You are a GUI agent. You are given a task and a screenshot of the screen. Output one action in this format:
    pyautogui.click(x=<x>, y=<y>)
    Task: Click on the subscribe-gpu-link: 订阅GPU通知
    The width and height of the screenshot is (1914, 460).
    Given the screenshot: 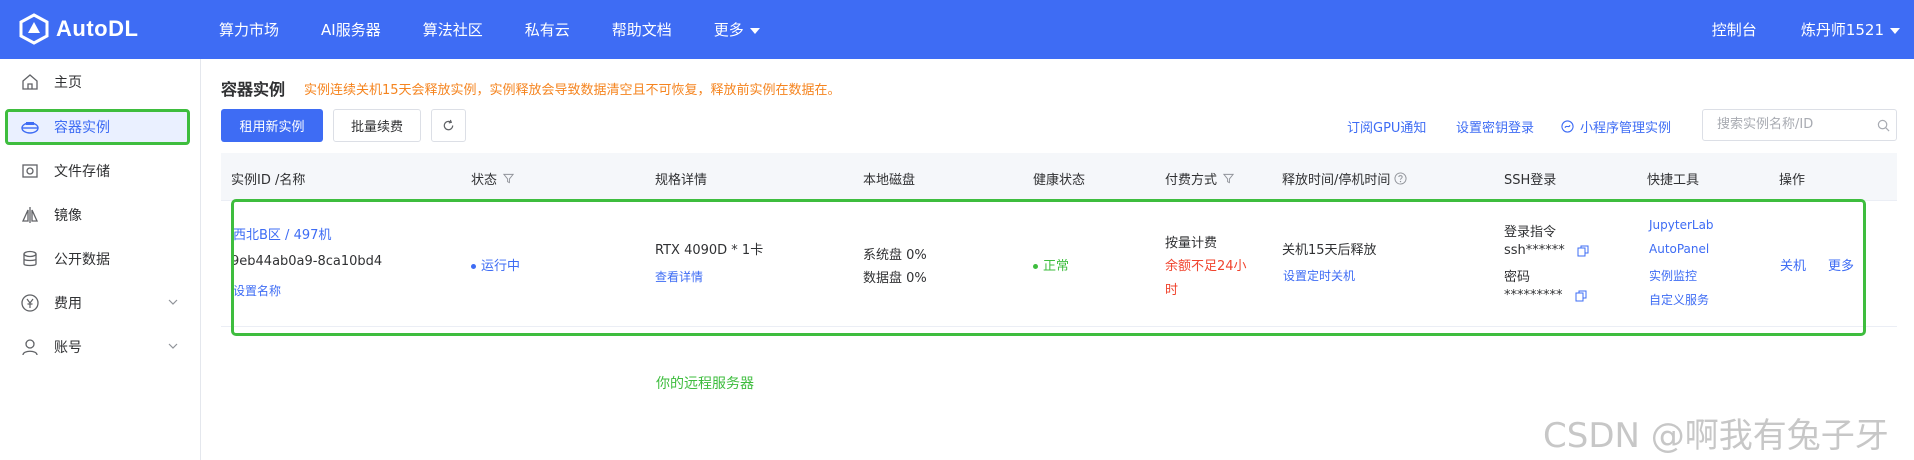 What is the action you would take?
    pyautogui.click(x=1386, y=126)
    